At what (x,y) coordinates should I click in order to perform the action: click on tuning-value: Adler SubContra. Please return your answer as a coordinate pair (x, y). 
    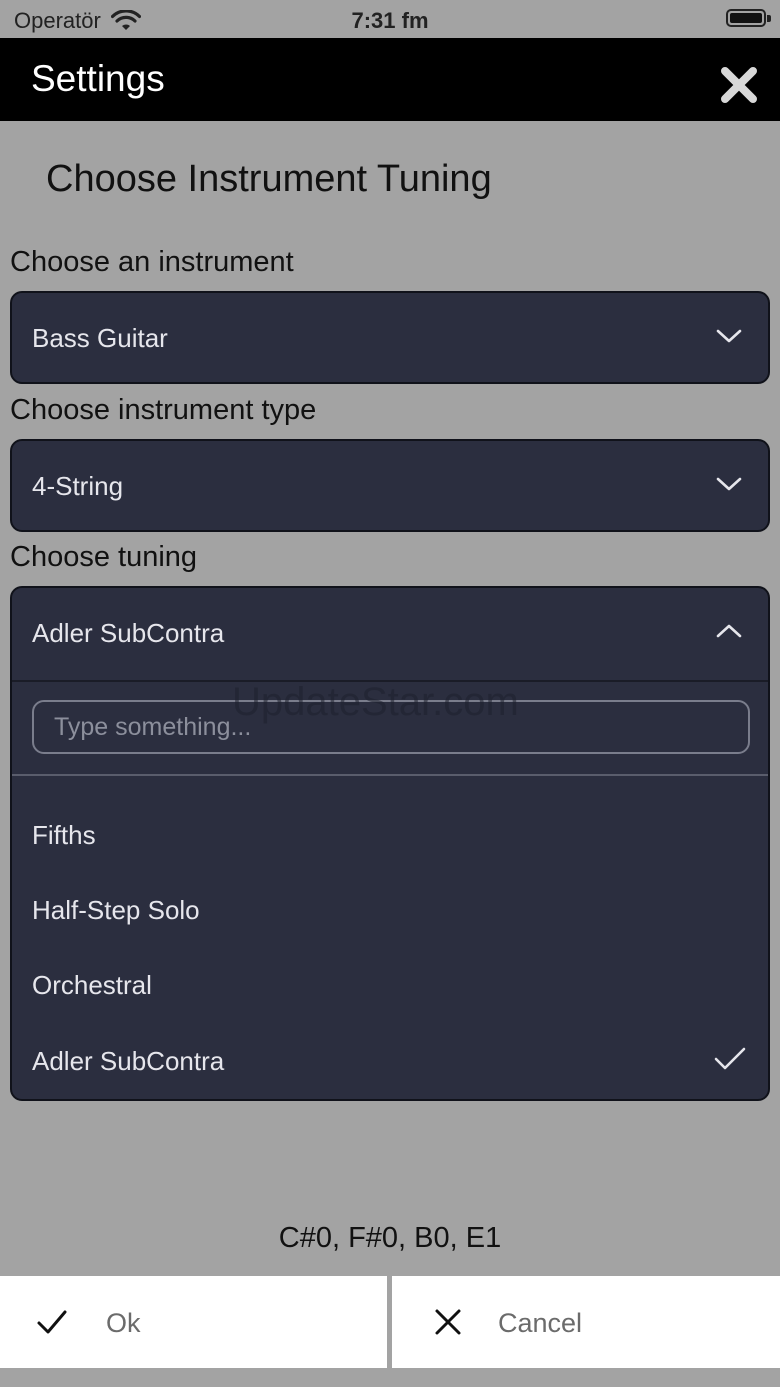
    Looking at the image, I should click on (128, 633).